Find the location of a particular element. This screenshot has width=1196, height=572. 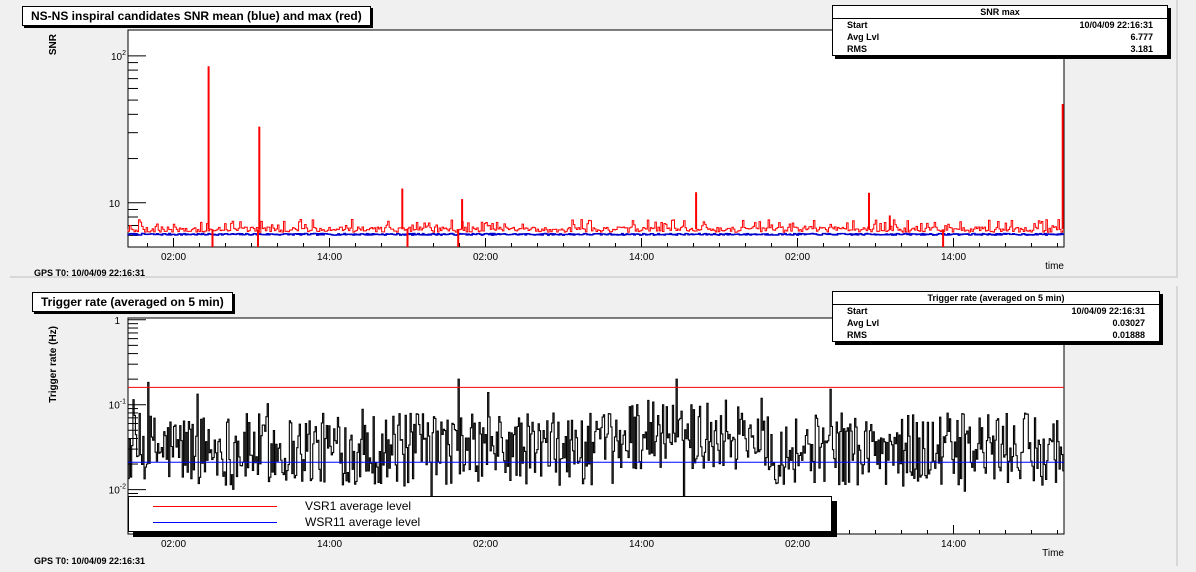

trigger-rate-stats-title: Trigger rate (averaged on 5 min) is located at coordinates (996, 298).